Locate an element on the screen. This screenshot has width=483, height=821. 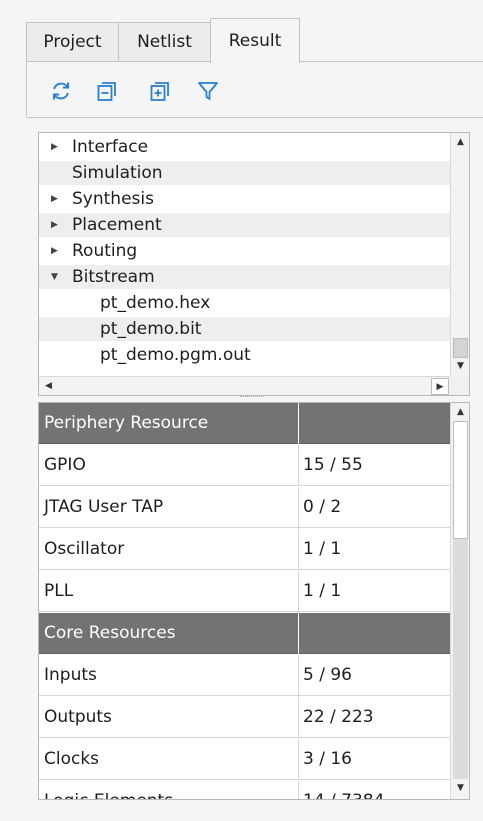
tree-item-simulation: Simulation is located at coordinates (245, 173).